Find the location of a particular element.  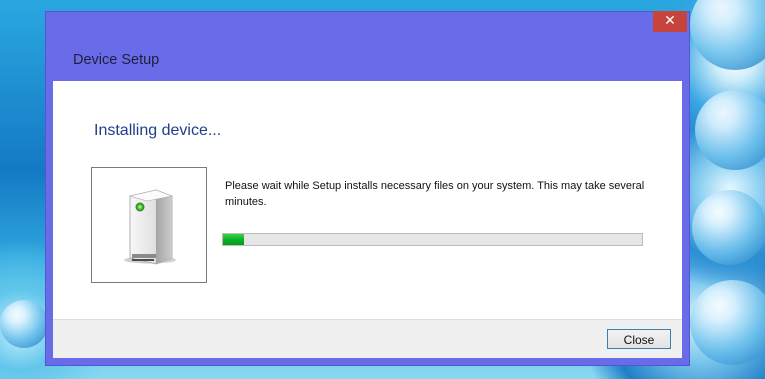

dialog-footer: Close is located at coordinates (367, 338).